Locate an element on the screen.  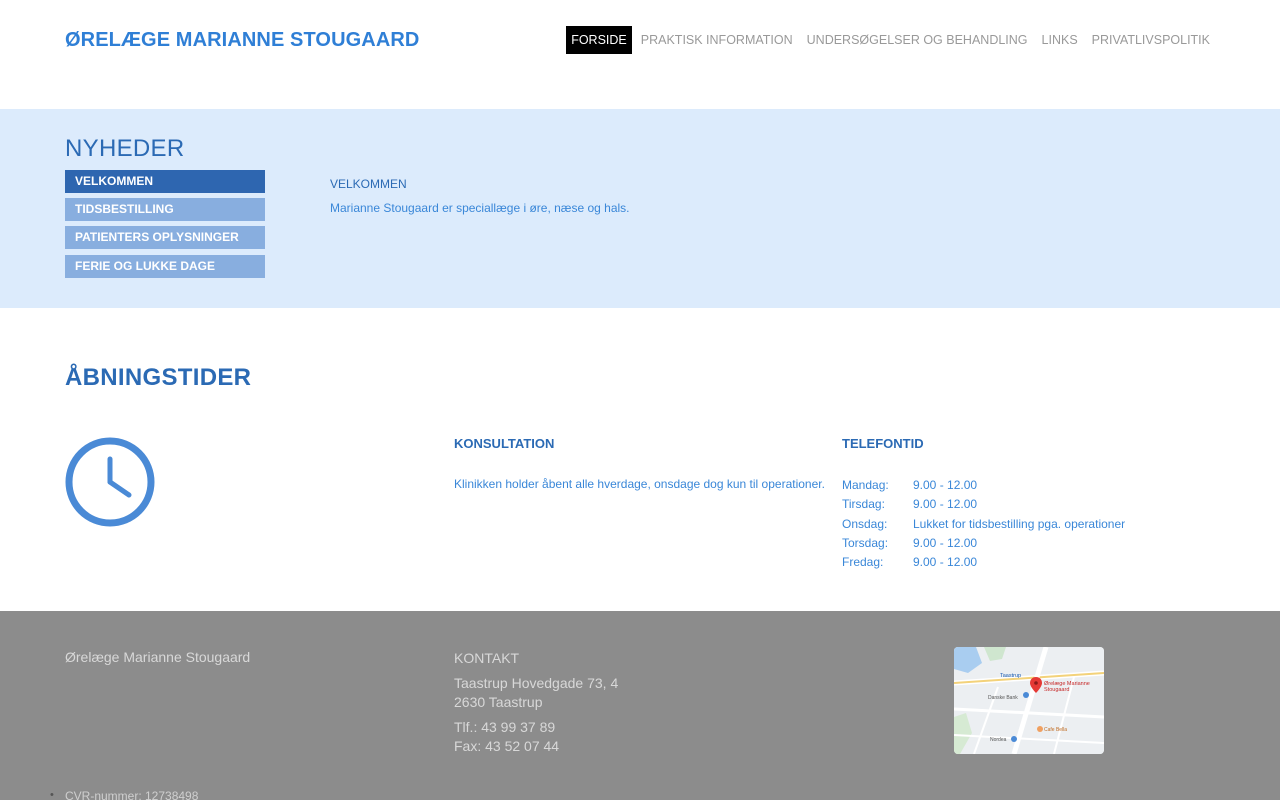
map-label: Nordea is located at coordinates (998, 740).